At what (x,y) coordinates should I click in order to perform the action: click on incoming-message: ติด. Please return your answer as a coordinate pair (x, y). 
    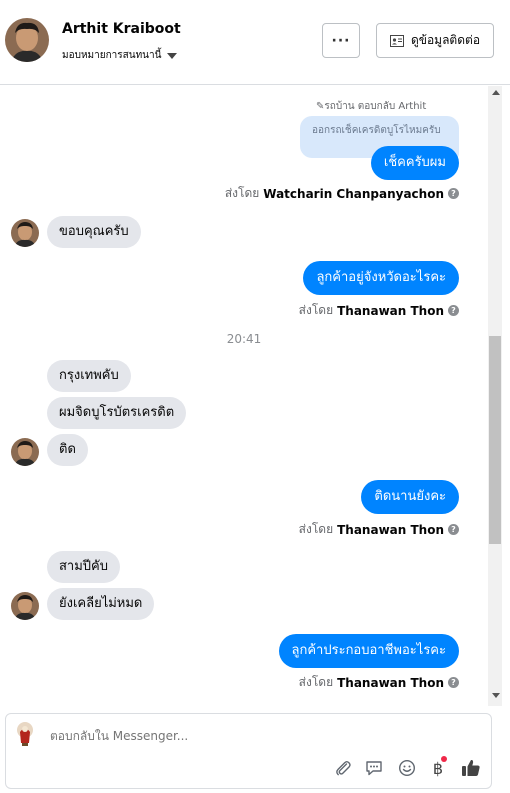
    Looking at the image, I should click on (67, 450).